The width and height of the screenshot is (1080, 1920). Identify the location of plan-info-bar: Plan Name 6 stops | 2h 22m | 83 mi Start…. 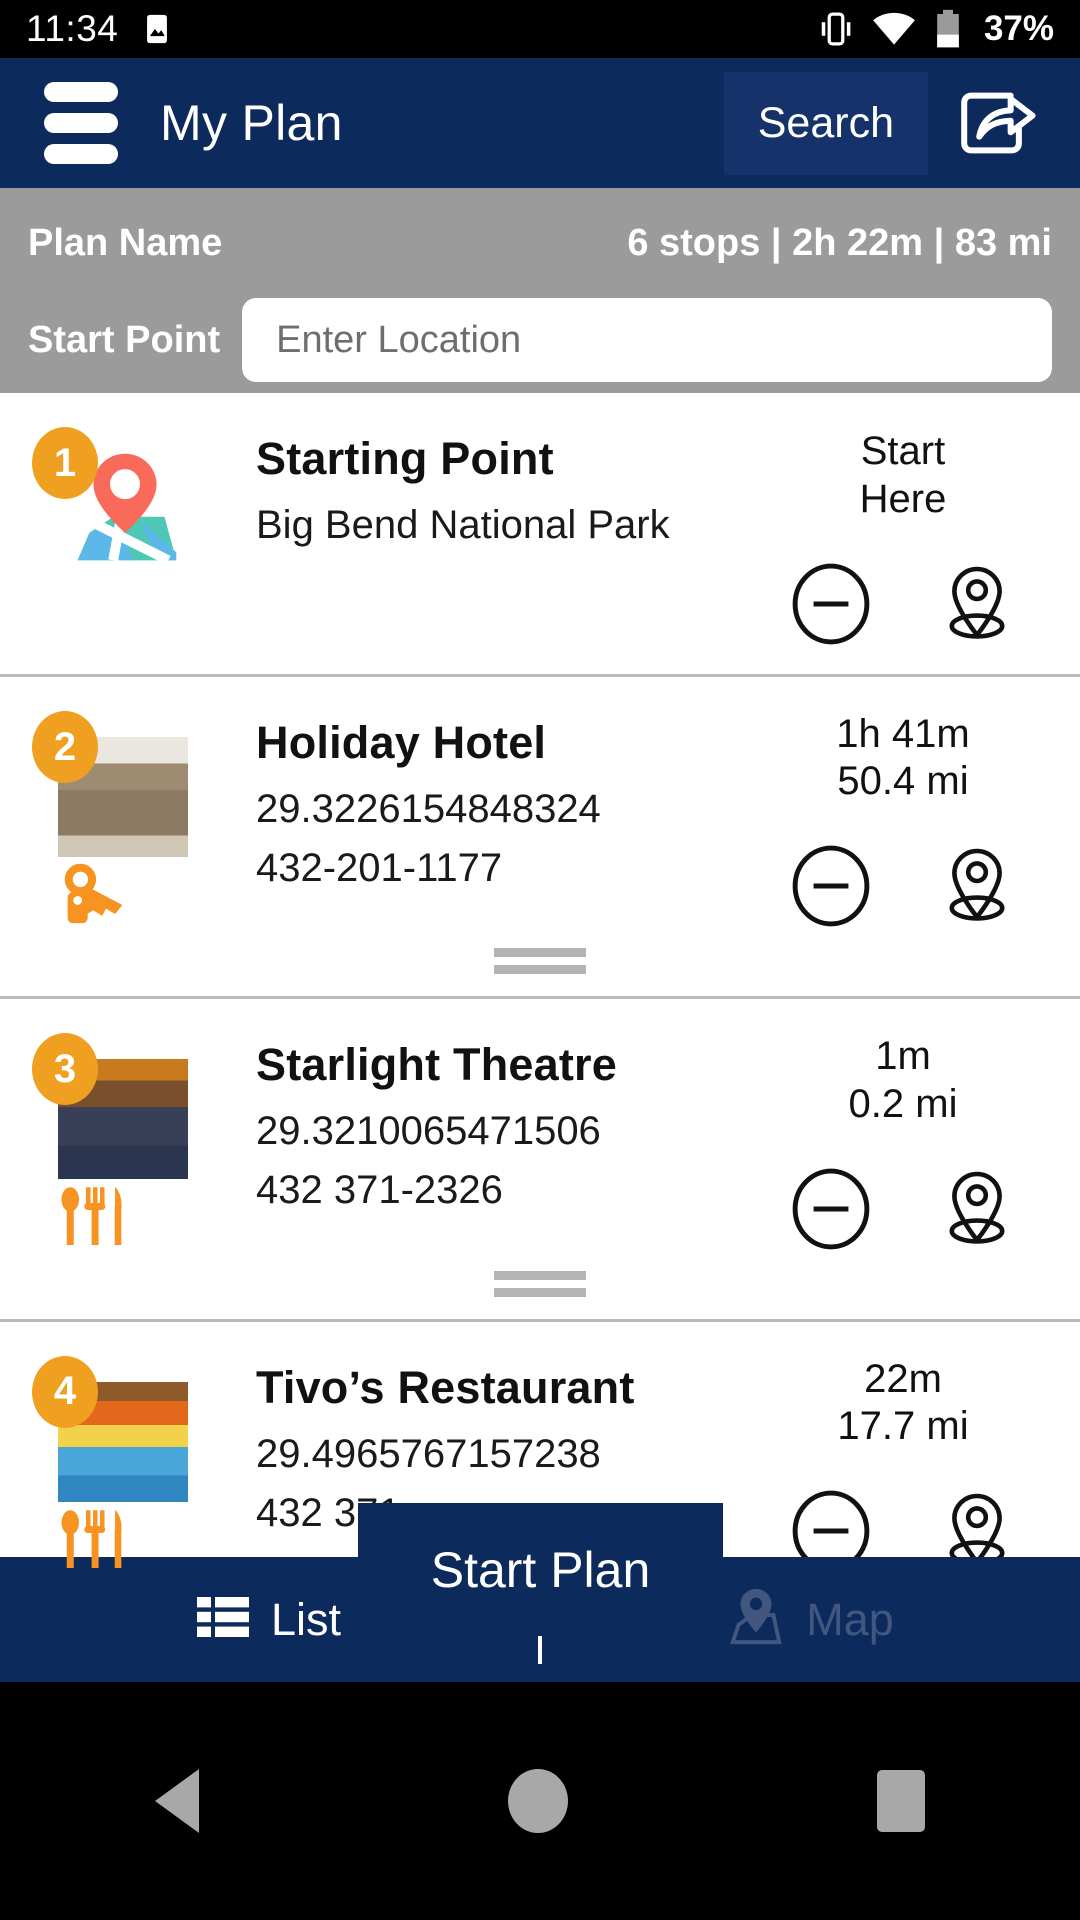
(540, 290).